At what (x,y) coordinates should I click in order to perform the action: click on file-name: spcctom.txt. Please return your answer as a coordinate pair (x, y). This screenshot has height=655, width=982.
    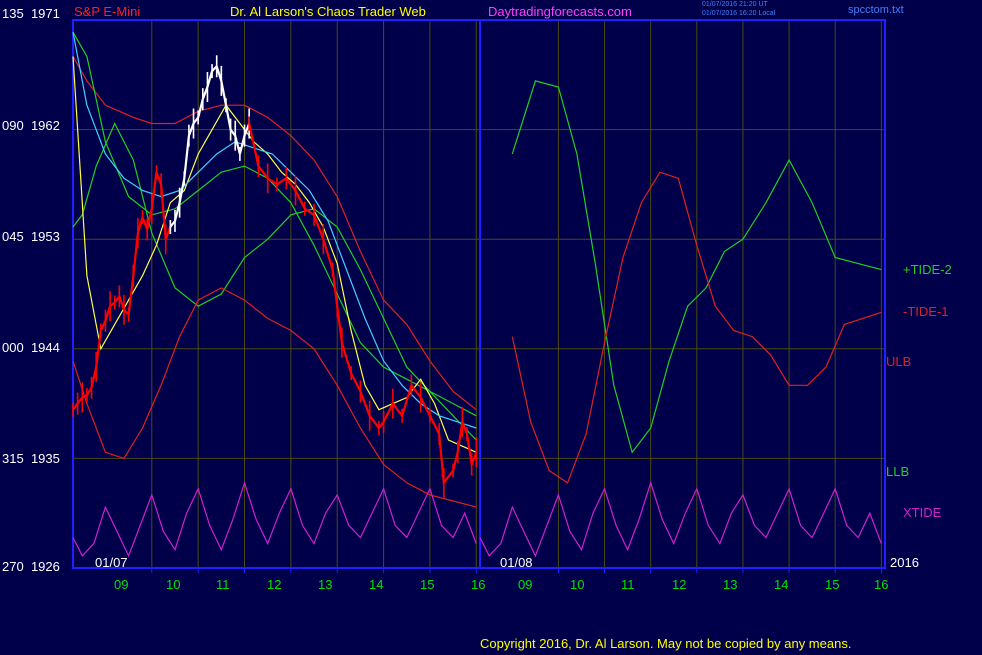
    Looking at the image, I should click on (876, 10).